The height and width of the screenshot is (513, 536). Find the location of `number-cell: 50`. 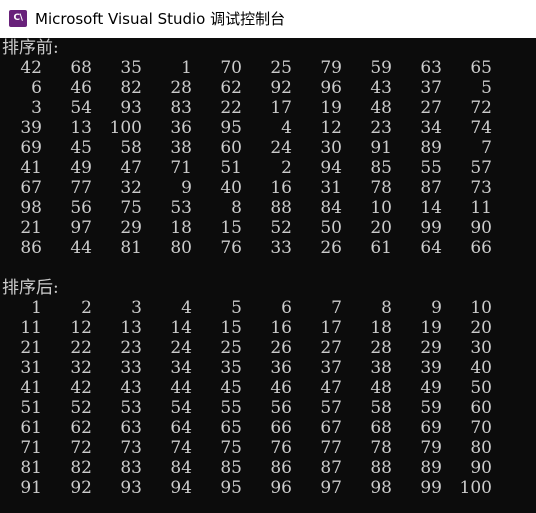

number-cell: 50 is located at coordinates (481, 388).